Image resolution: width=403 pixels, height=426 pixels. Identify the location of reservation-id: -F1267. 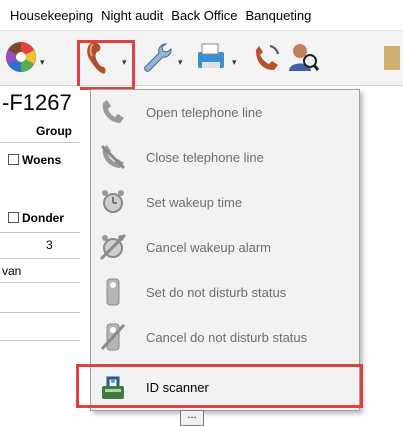
(37, 102).